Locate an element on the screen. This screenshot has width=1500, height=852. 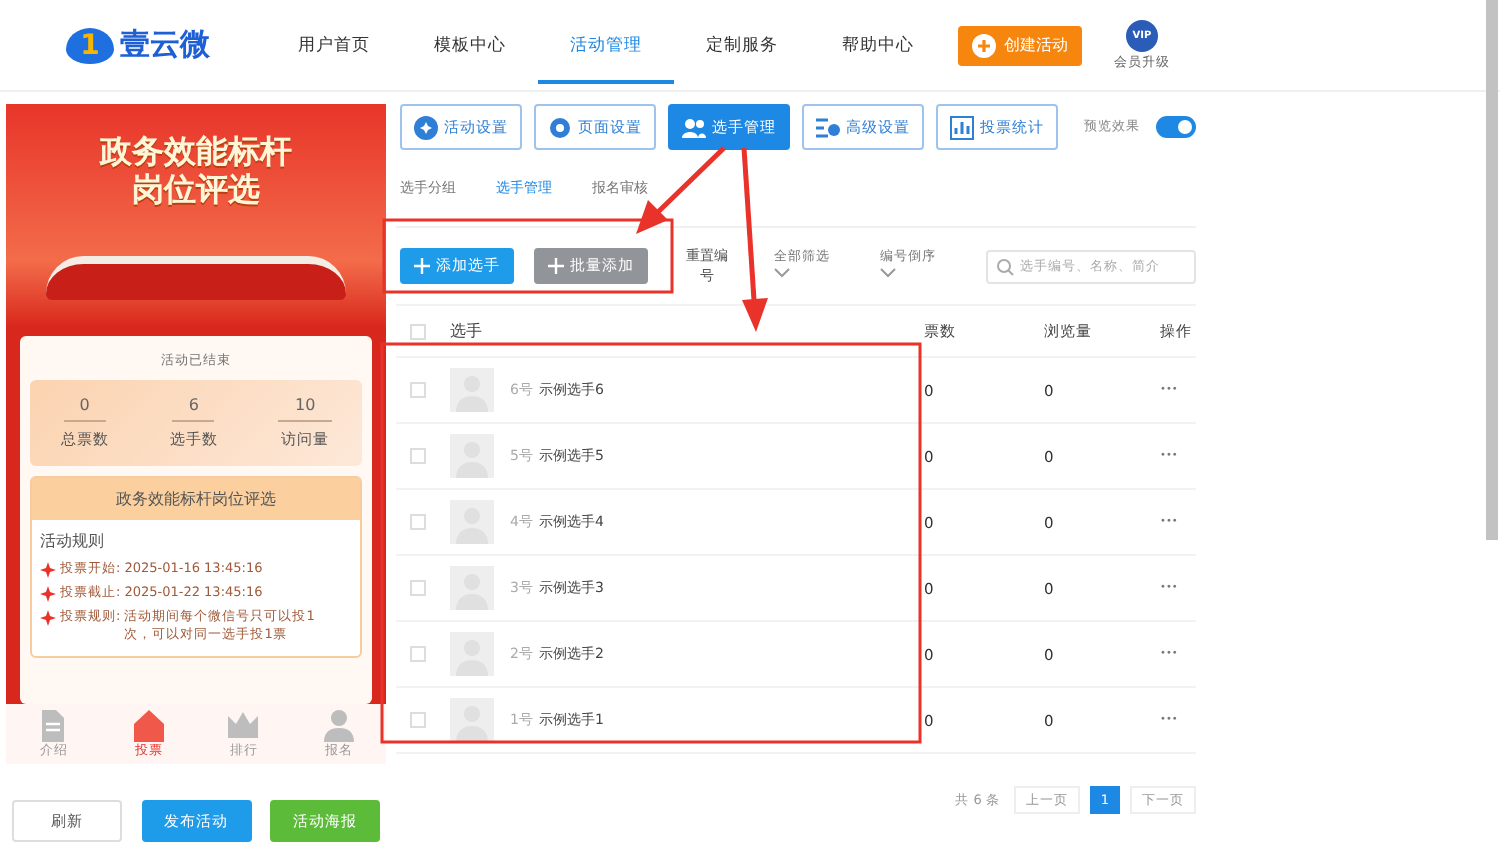
select-all-checkbox is located at coordinates (418, 331).